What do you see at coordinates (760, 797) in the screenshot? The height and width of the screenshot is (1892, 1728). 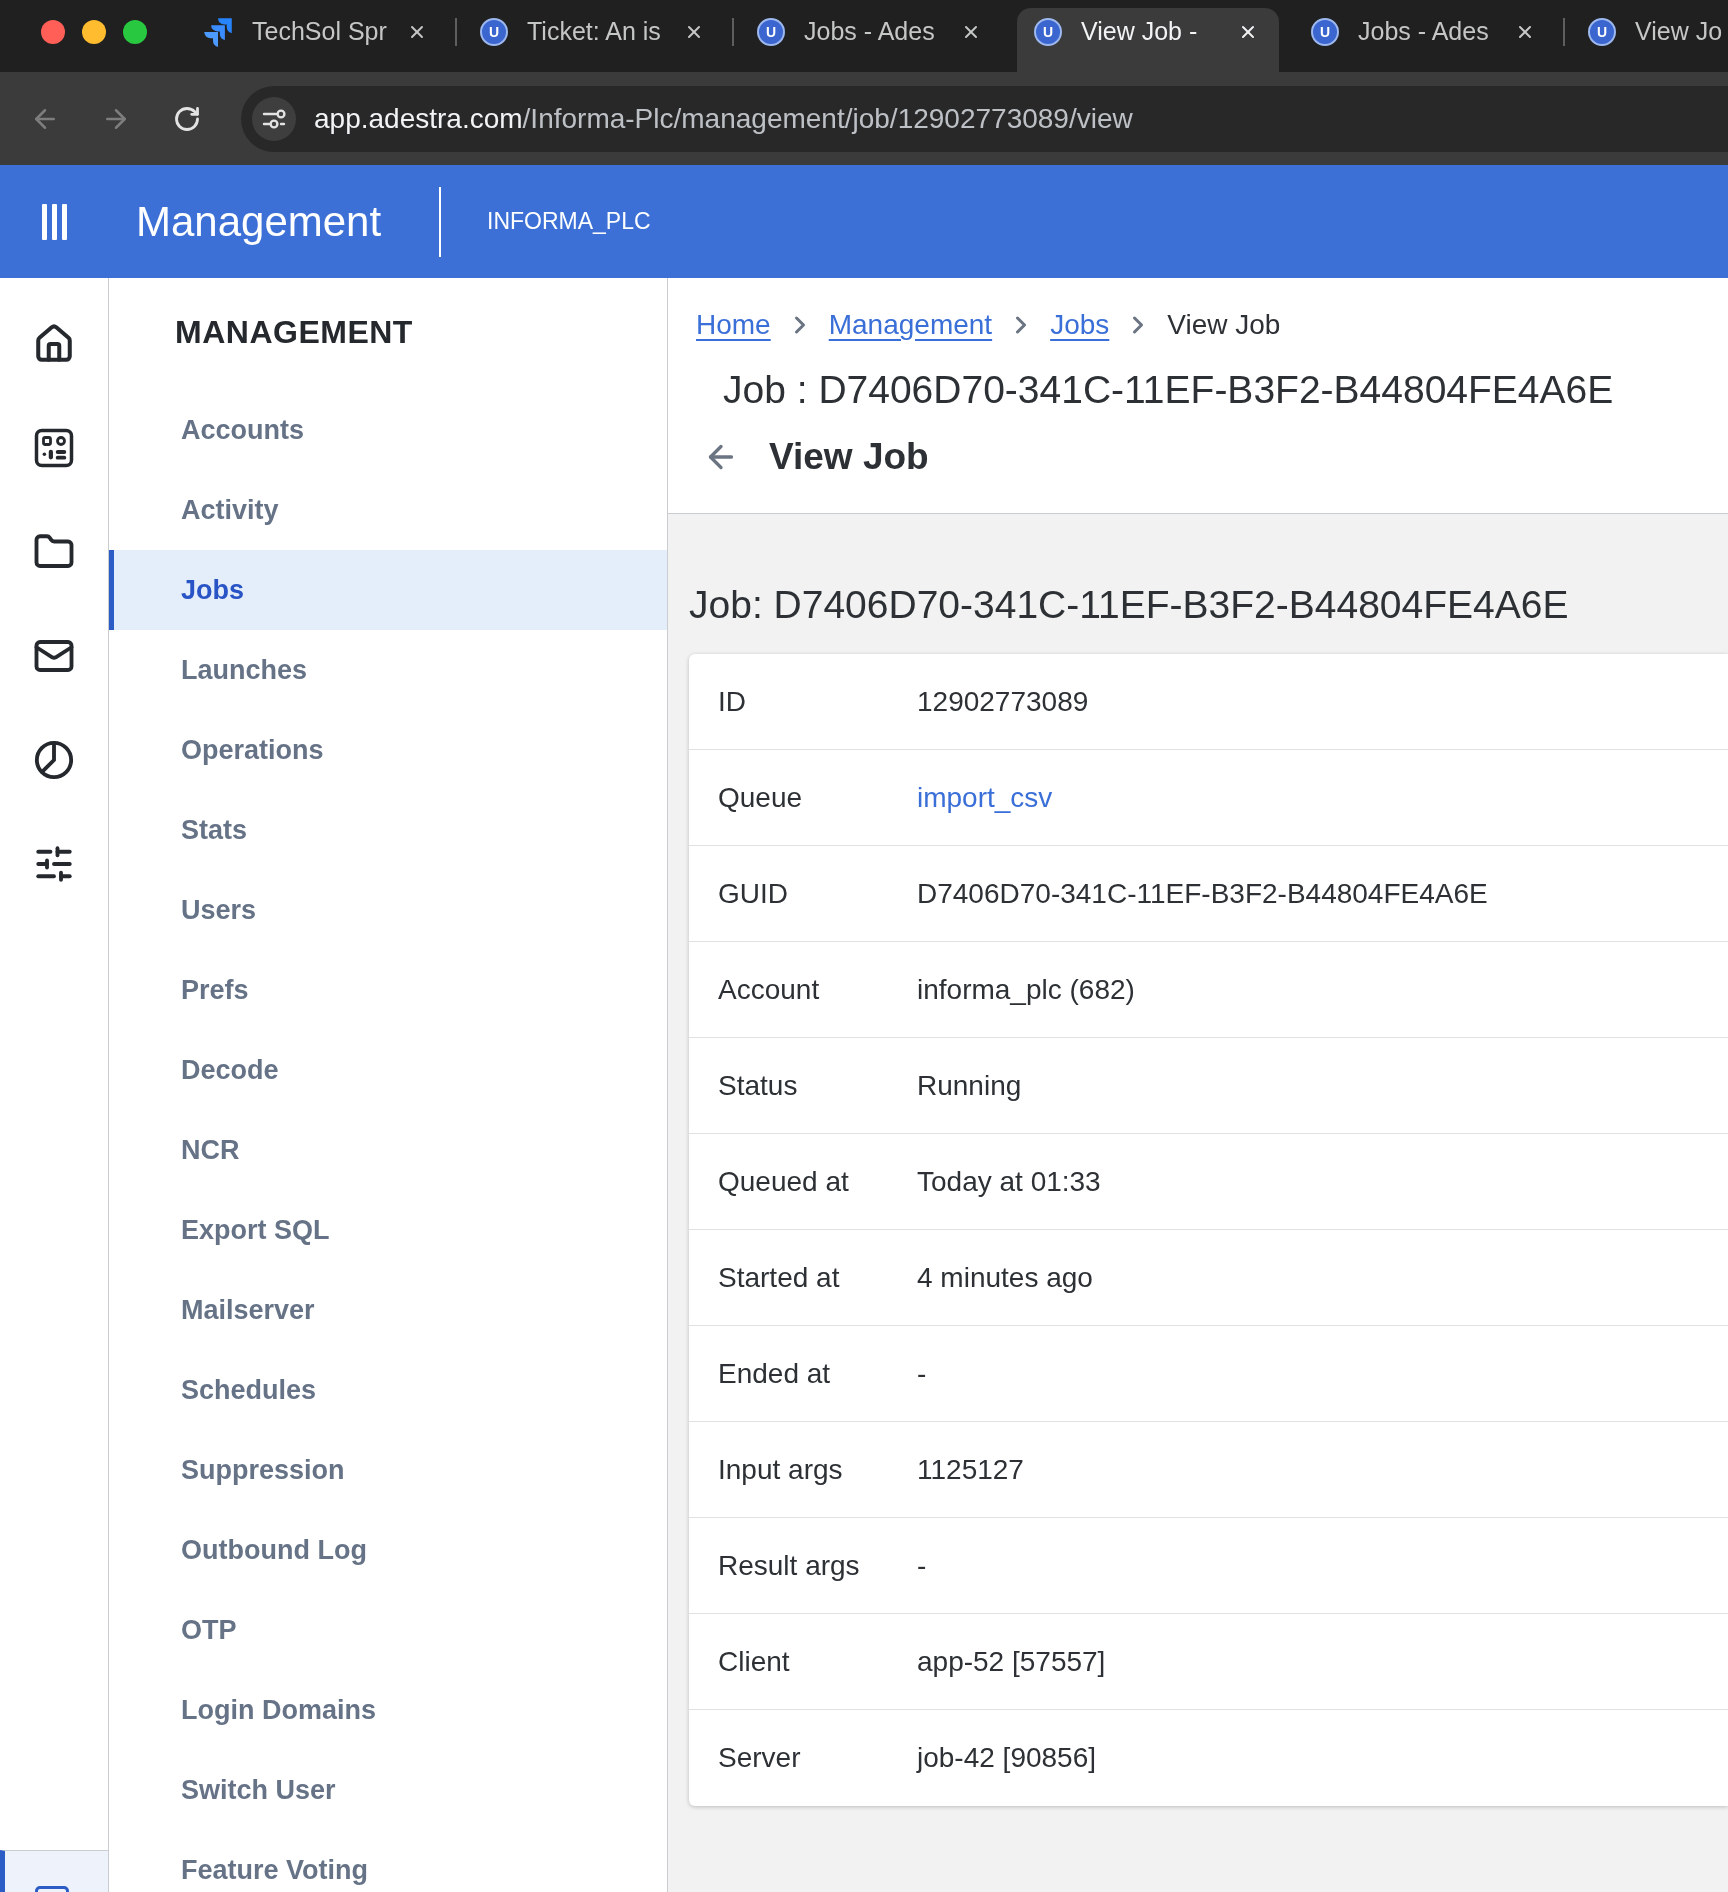 I see `detail-label: Queue` at bounding box center [760, 797].